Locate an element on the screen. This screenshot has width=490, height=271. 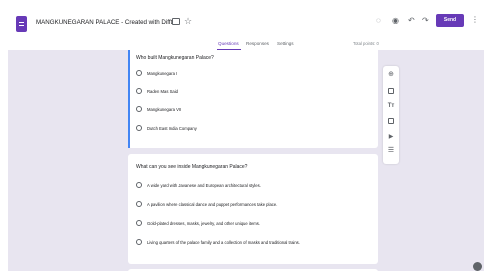
add-question-icon: ⊕ is located at coordinates (391, 75).